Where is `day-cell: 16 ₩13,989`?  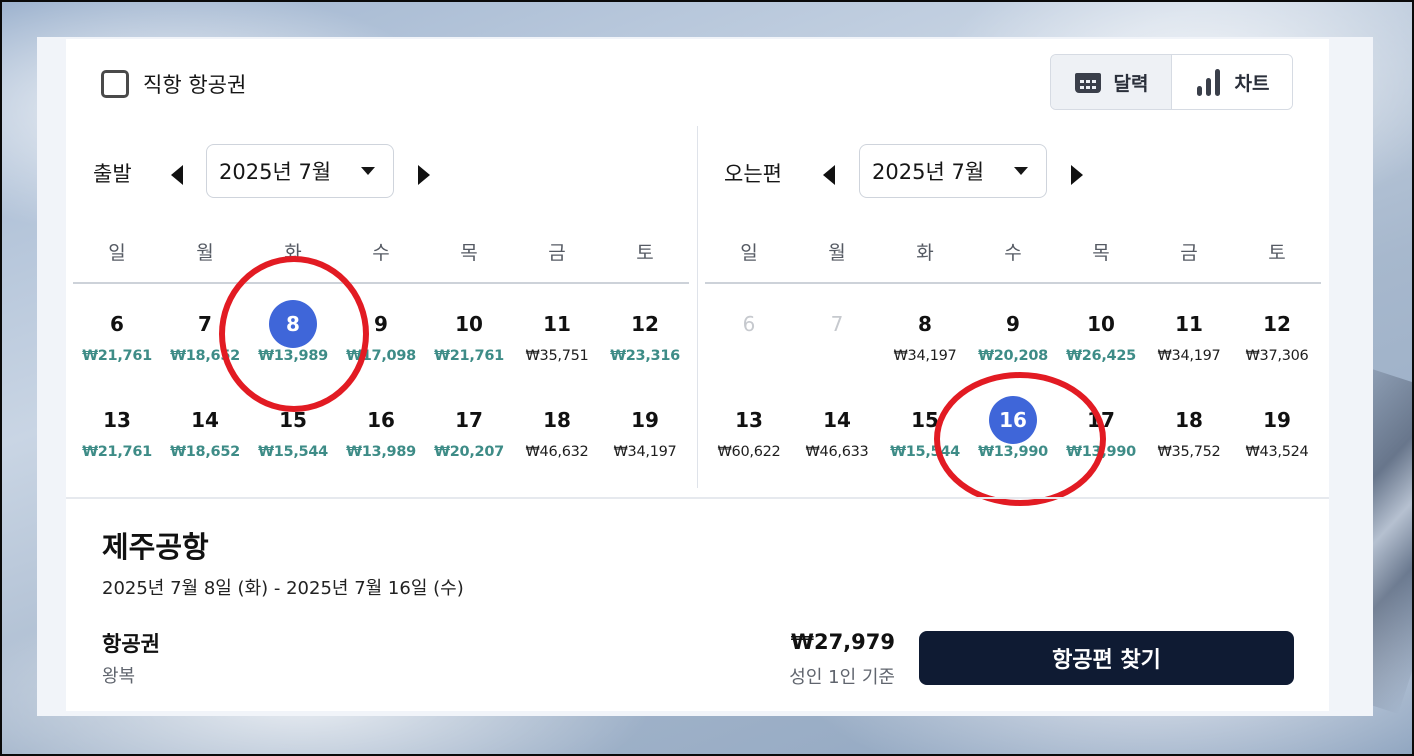 day-cell: 16 ₩13,989 is located at coordinates (381, 436).